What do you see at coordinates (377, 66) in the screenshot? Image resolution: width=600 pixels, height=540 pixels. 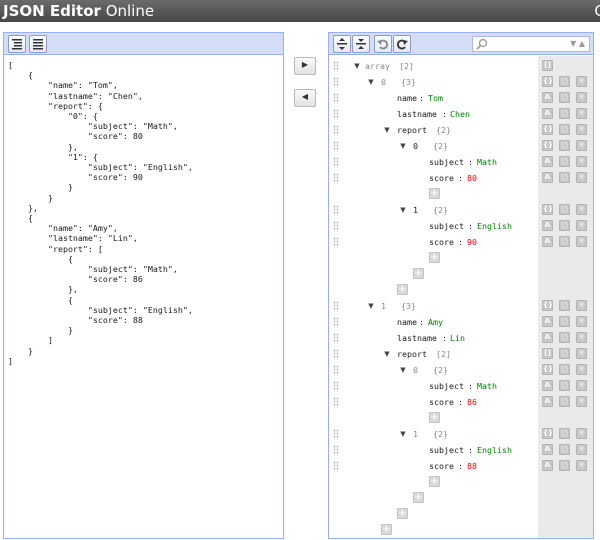 I see `node-key: array` at bounding box center [377, 66].